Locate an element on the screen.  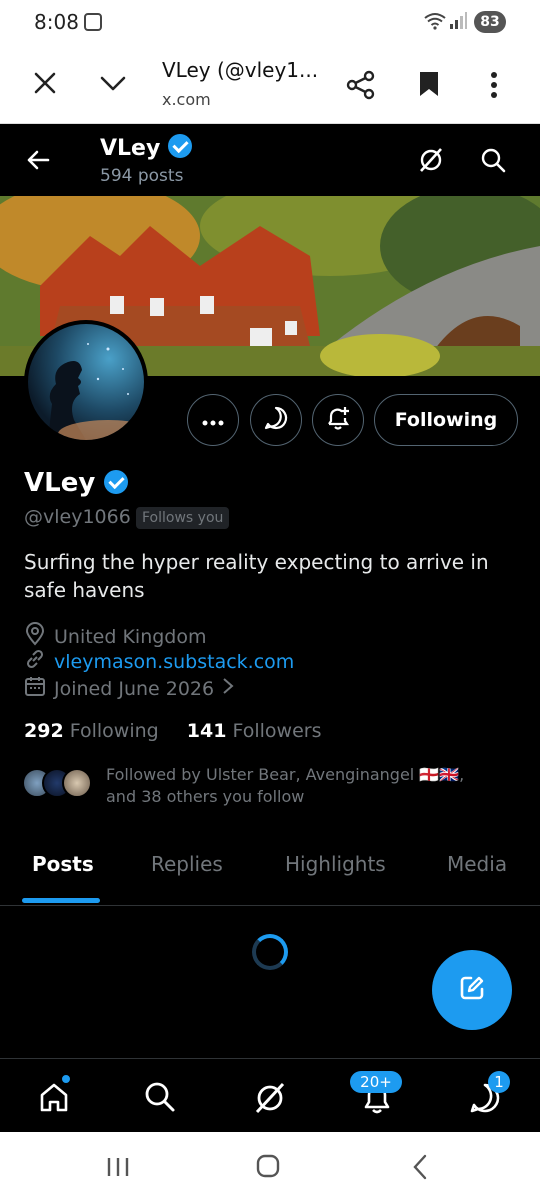
profile-header-bar: VLey 594 posts is located at coordinates (270, 160).